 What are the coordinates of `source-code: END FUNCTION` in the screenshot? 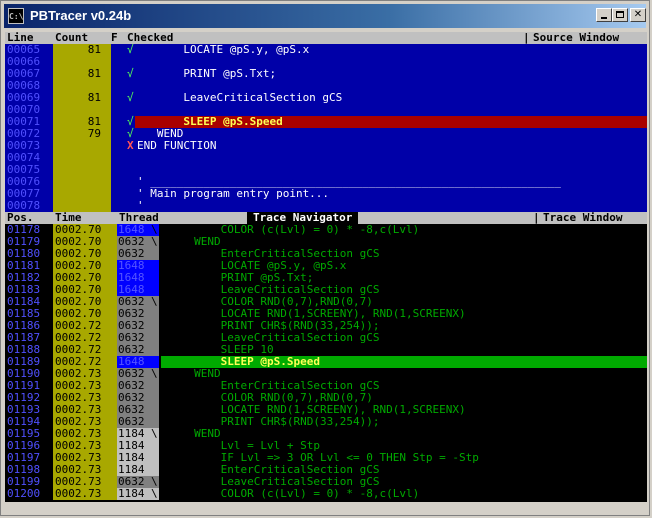 It's located at (177, 145).